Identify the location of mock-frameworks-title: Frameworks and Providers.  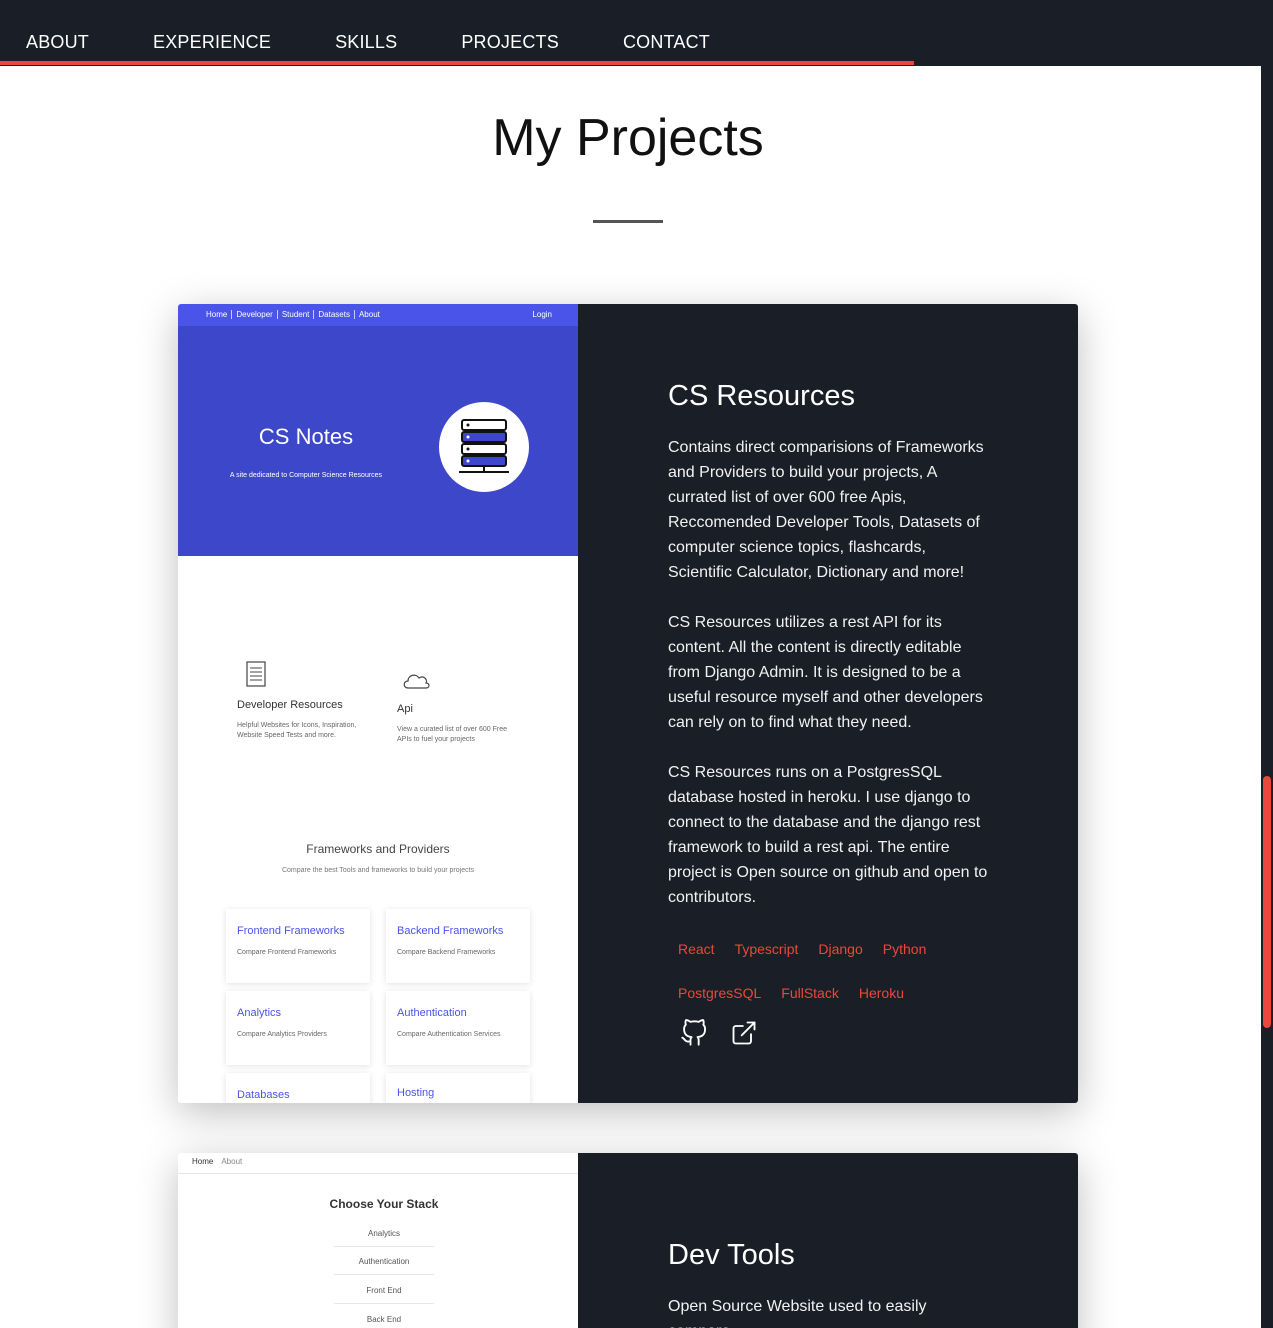
(378, 849).